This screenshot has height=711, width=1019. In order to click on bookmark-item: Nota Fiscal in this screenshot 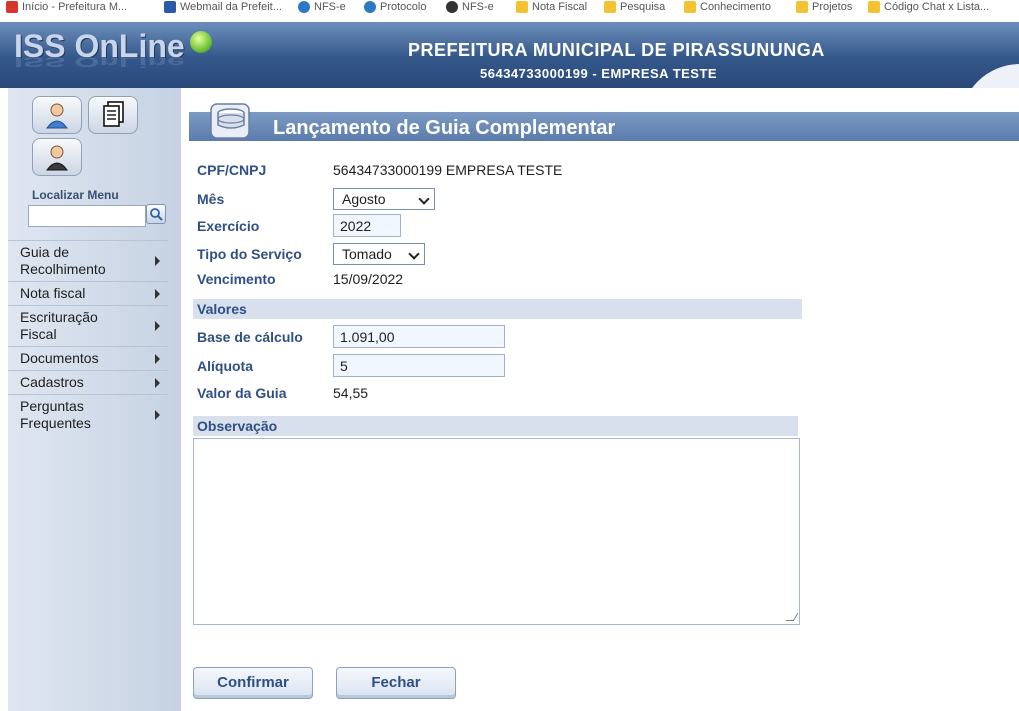, I will do `click(551, 7)`.